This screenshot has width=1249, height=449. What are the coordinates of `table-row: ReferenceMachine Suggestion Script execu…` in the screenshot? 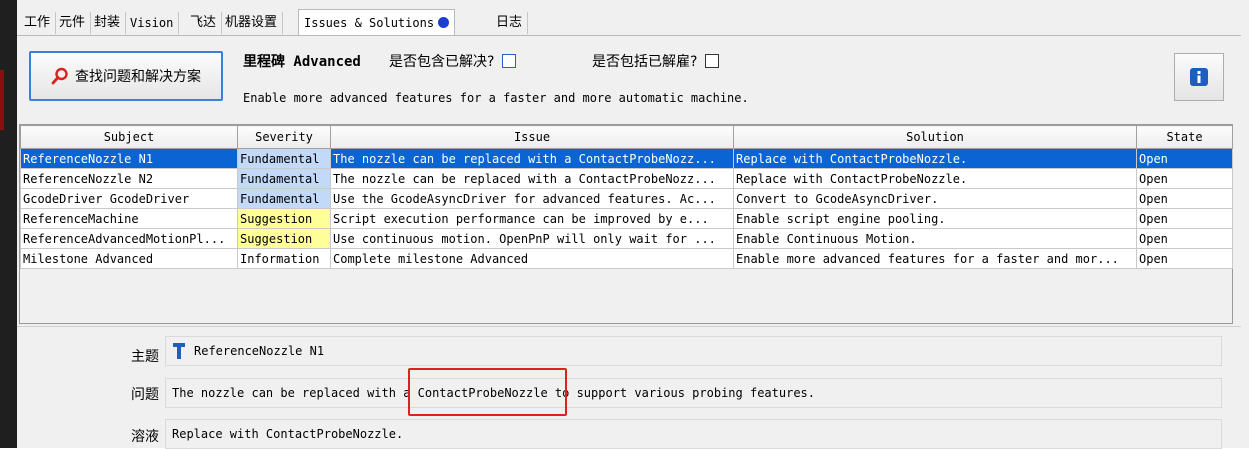 It's located at (626, 218).